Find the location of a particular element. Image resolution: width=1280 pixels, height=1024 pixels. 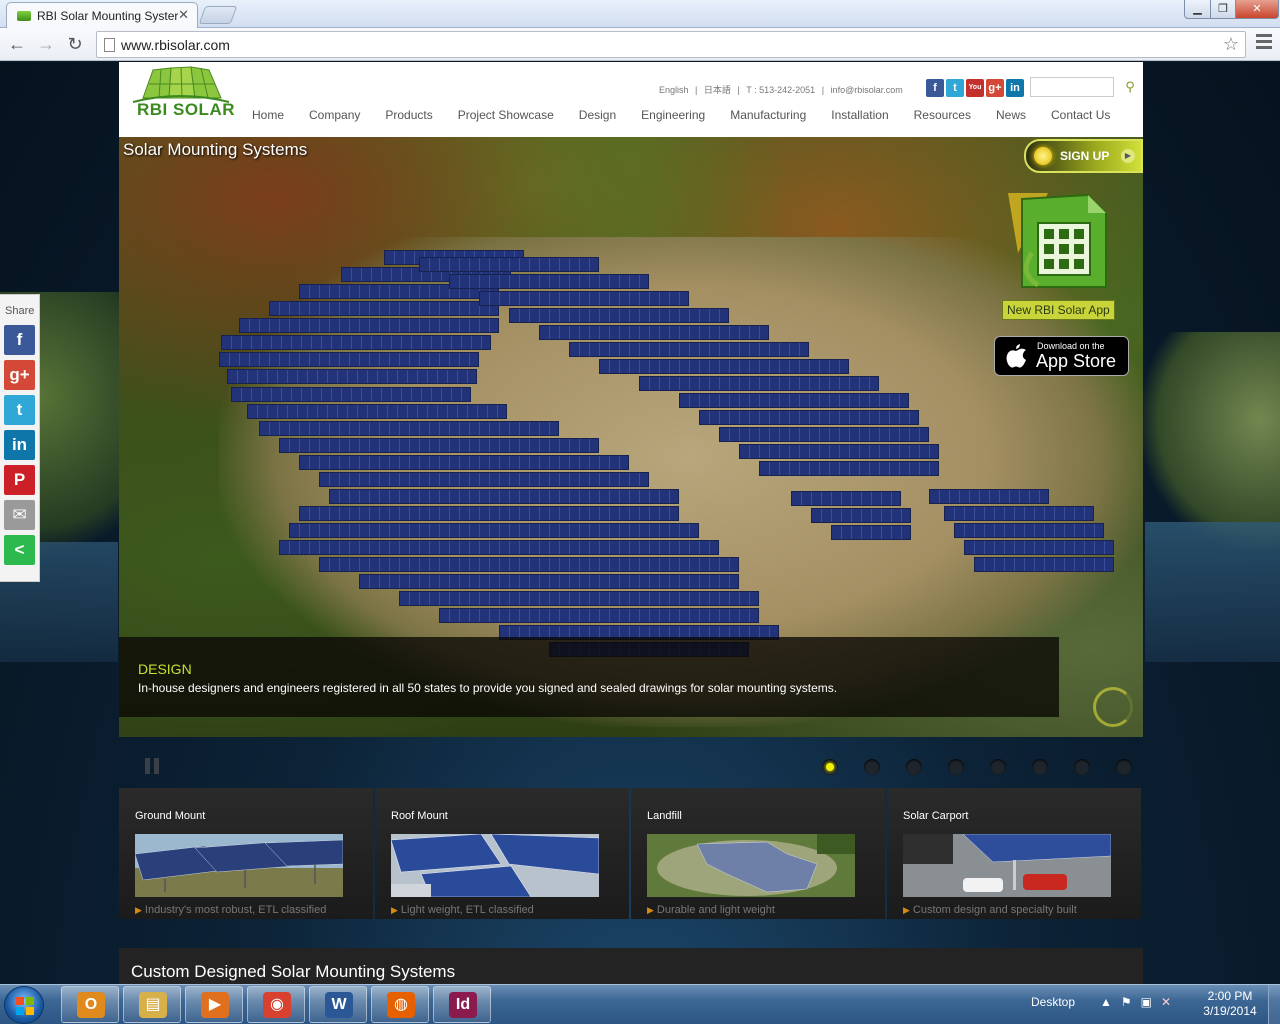

nav-project-showcase: Project Showcase is located at coordinates (506, 115).